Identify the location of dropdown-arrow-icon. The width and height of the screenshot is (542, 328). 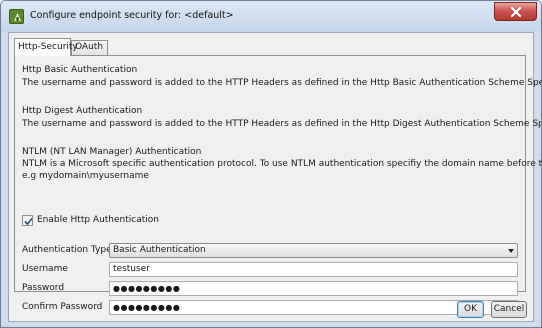
(511, 251).